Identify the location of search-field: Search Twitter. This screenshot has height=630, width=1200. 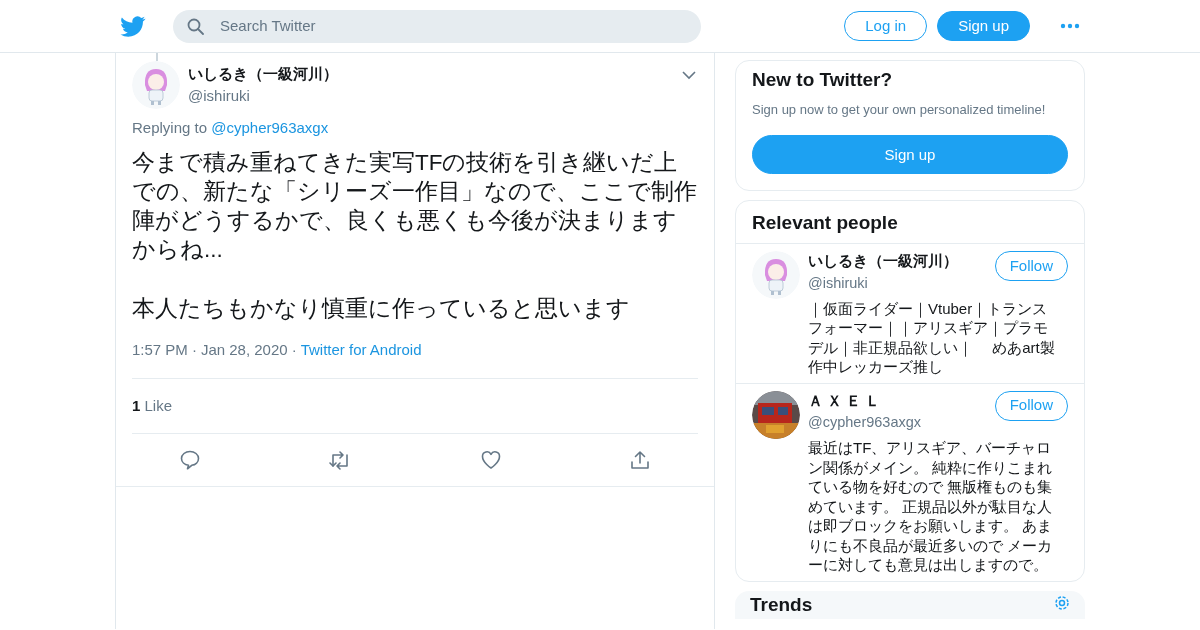
(452, 26).